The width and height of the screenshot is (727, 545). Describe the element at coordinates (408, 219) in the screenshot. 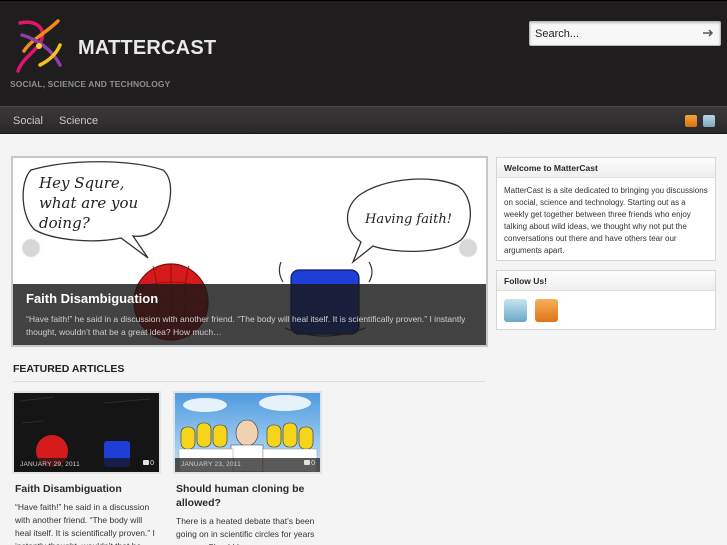

I see `speech-bubble-right-text: Having faith!` at that location.